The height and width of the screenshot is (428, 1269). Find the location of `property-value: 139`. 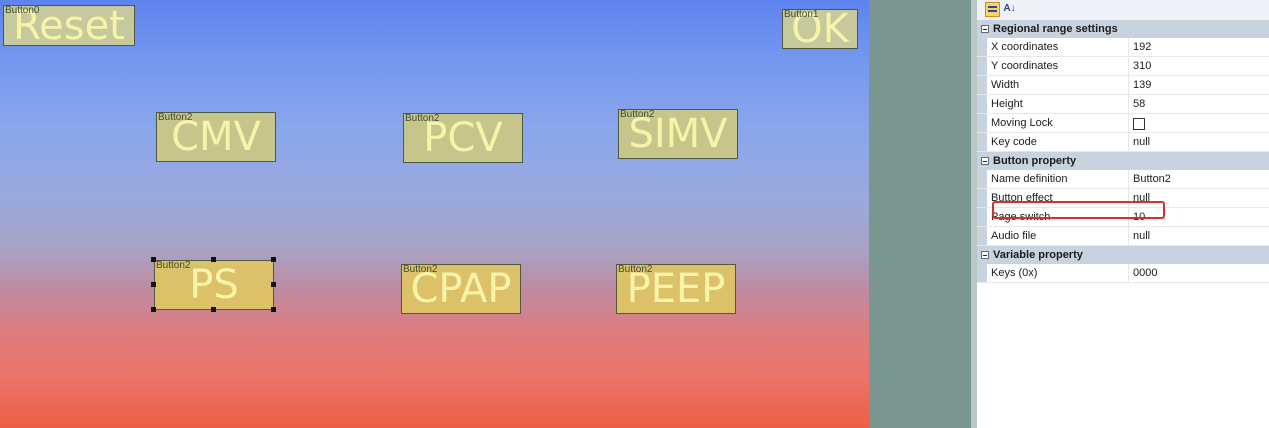

property-value: 139 is located at coordinates (1199, 85).